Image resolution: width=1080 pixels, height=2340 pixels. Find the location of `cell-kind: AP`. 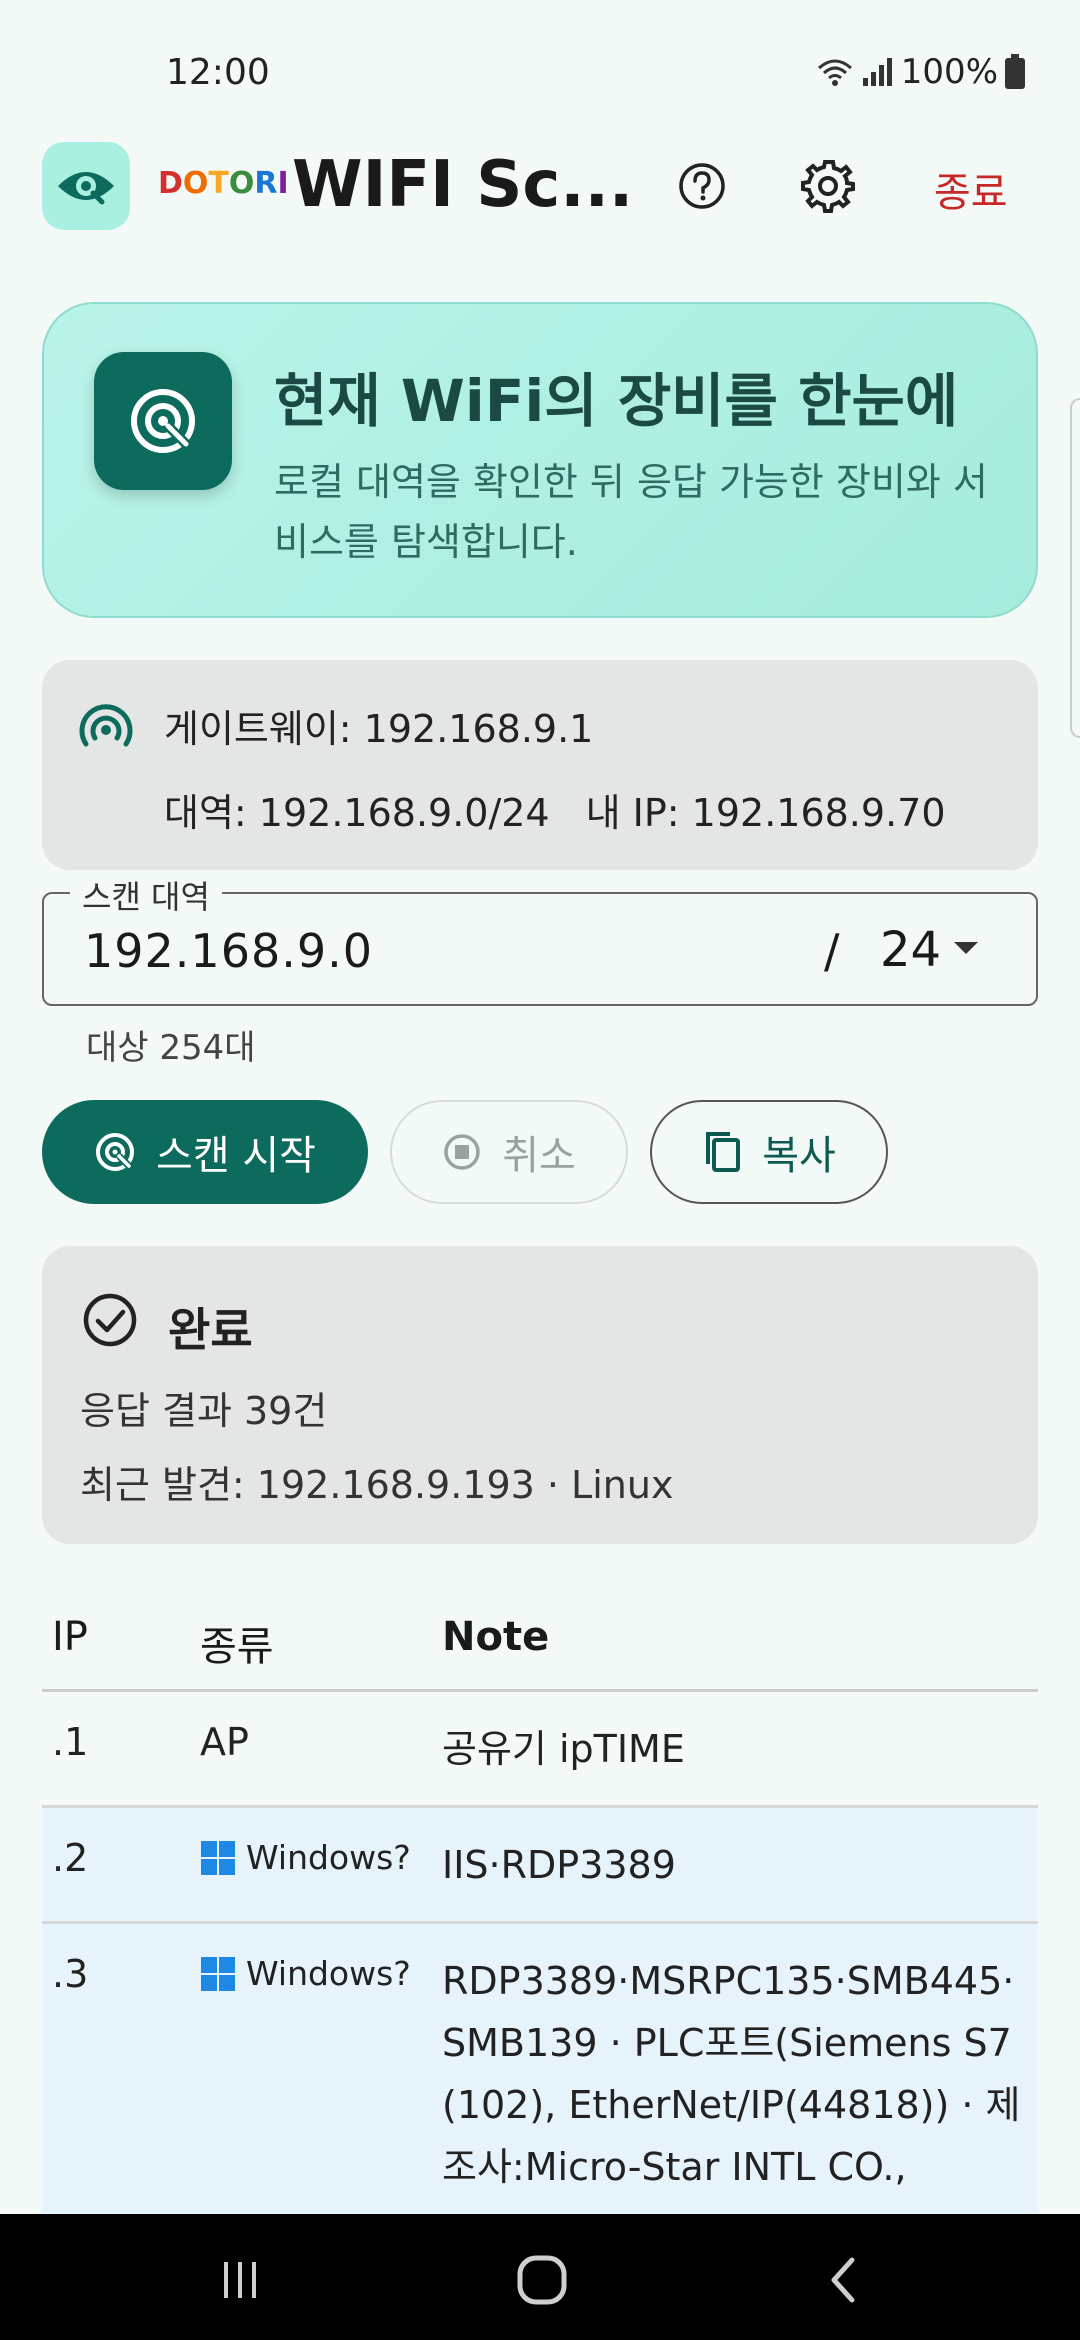

cell-kind: AP is located at coordinates (224, 1742).